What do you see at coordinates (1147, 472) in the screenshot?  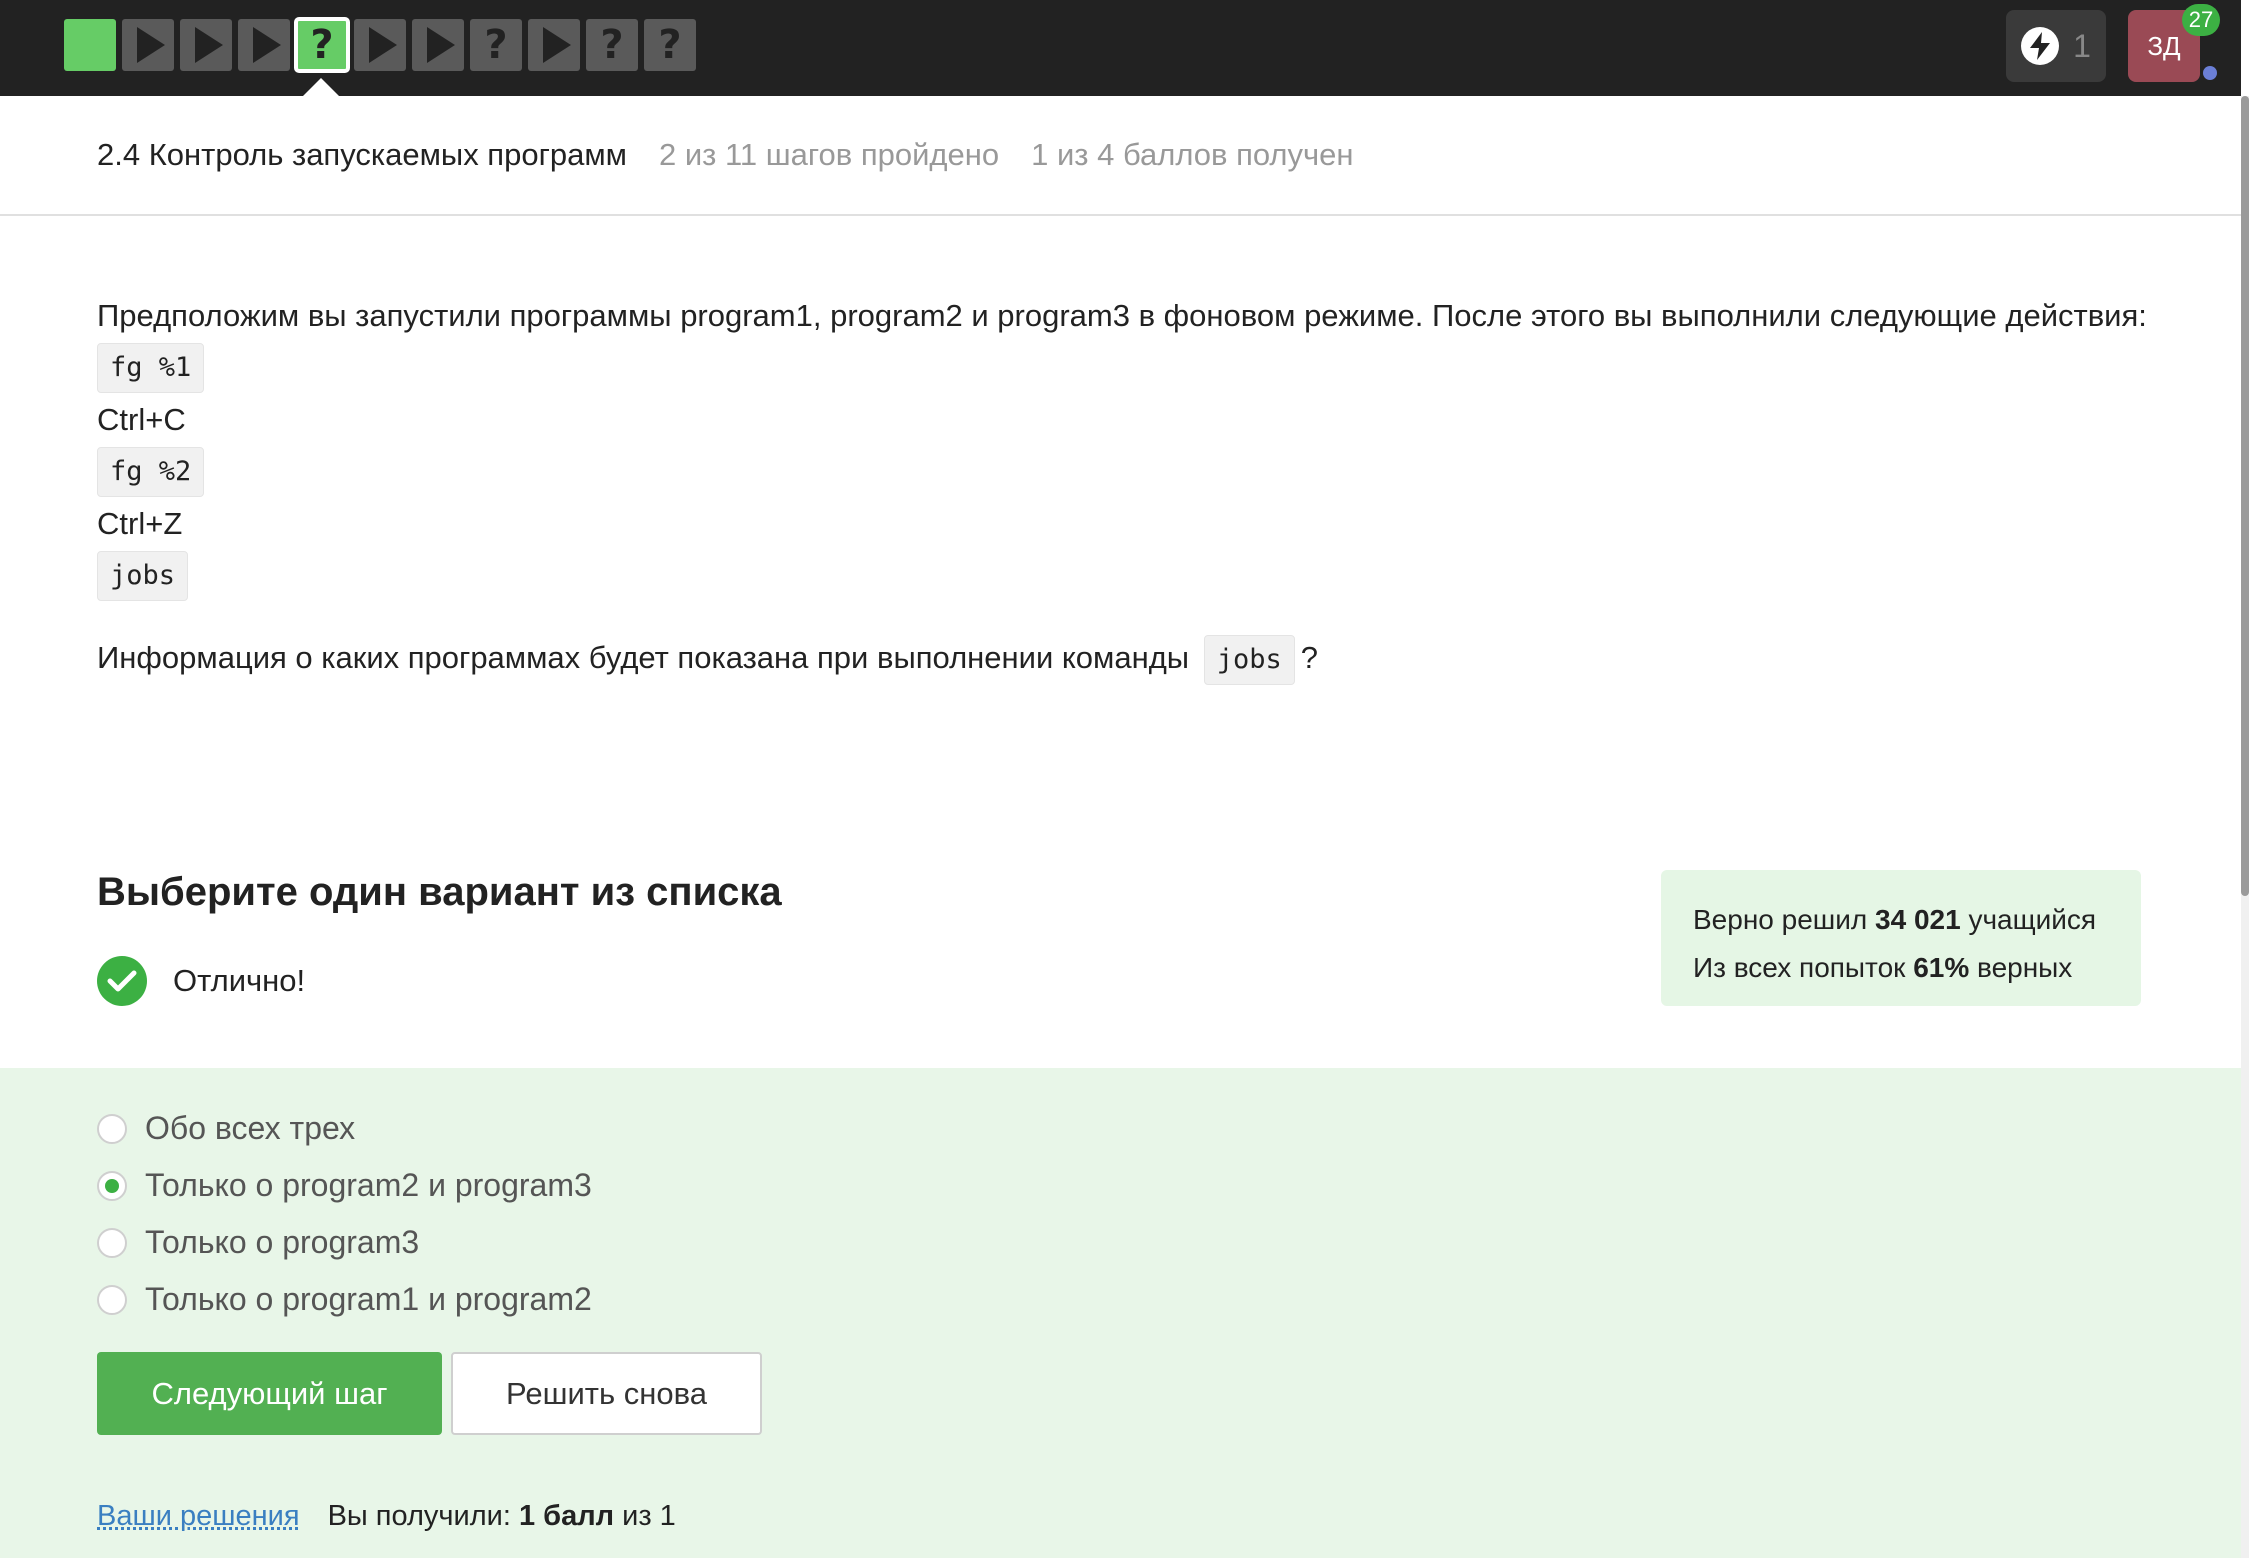 I see `action-line: fg %2` at bounding box center [1147, 472].